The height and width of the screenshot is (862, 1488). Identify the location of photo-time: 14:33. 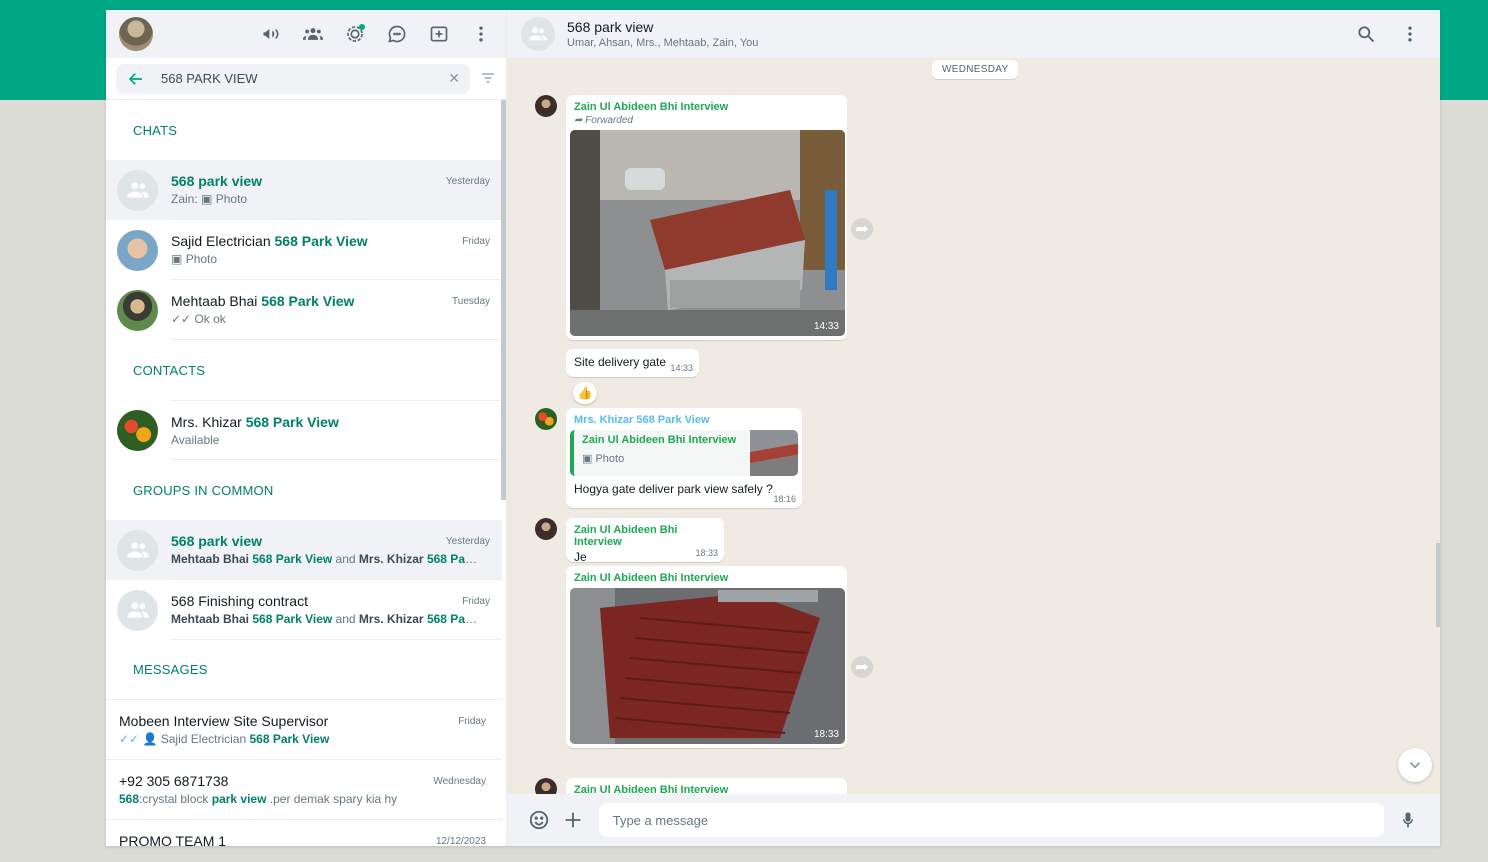
(826, 326).